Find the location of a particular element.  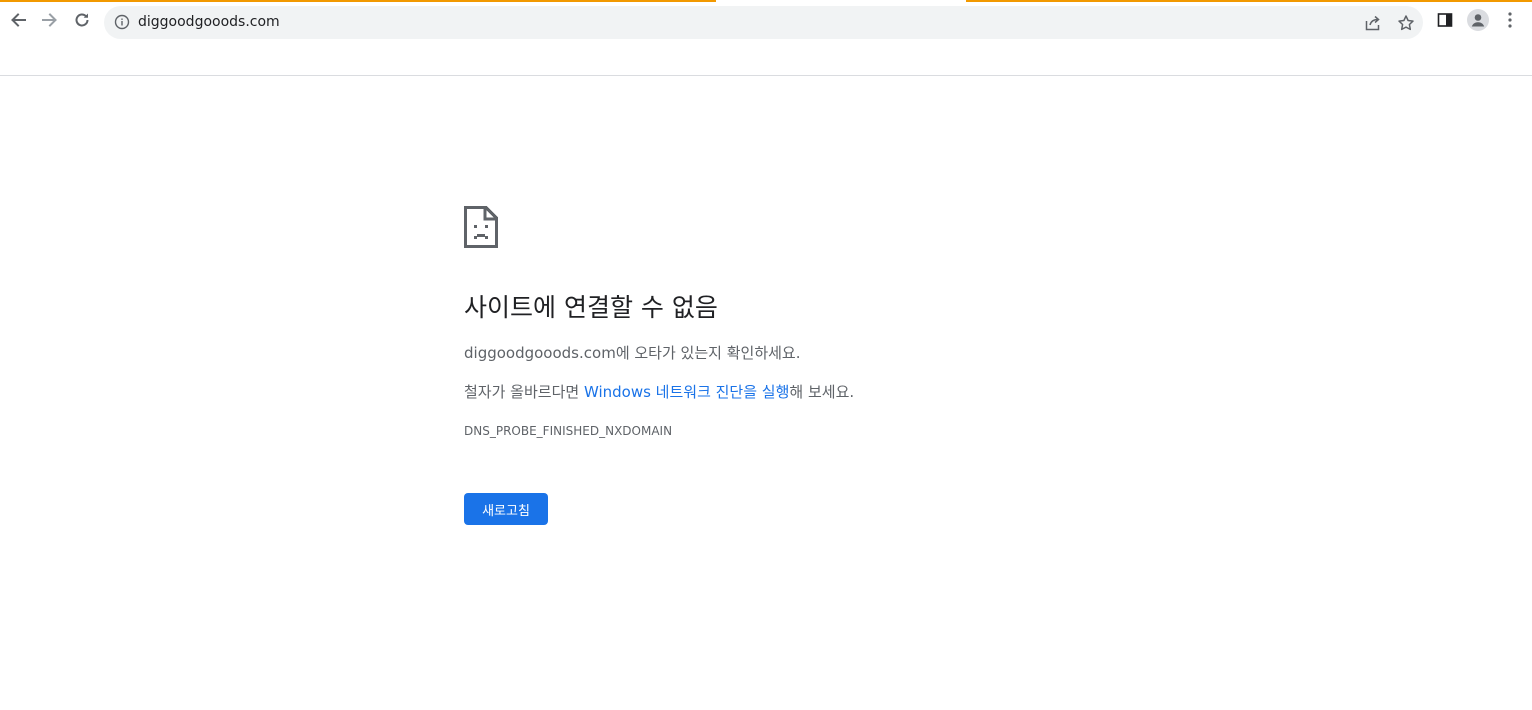

typo-hint: diggoodgooods.com에 오타가 있는지 확인하세요. is located at coordinates (632, 353).